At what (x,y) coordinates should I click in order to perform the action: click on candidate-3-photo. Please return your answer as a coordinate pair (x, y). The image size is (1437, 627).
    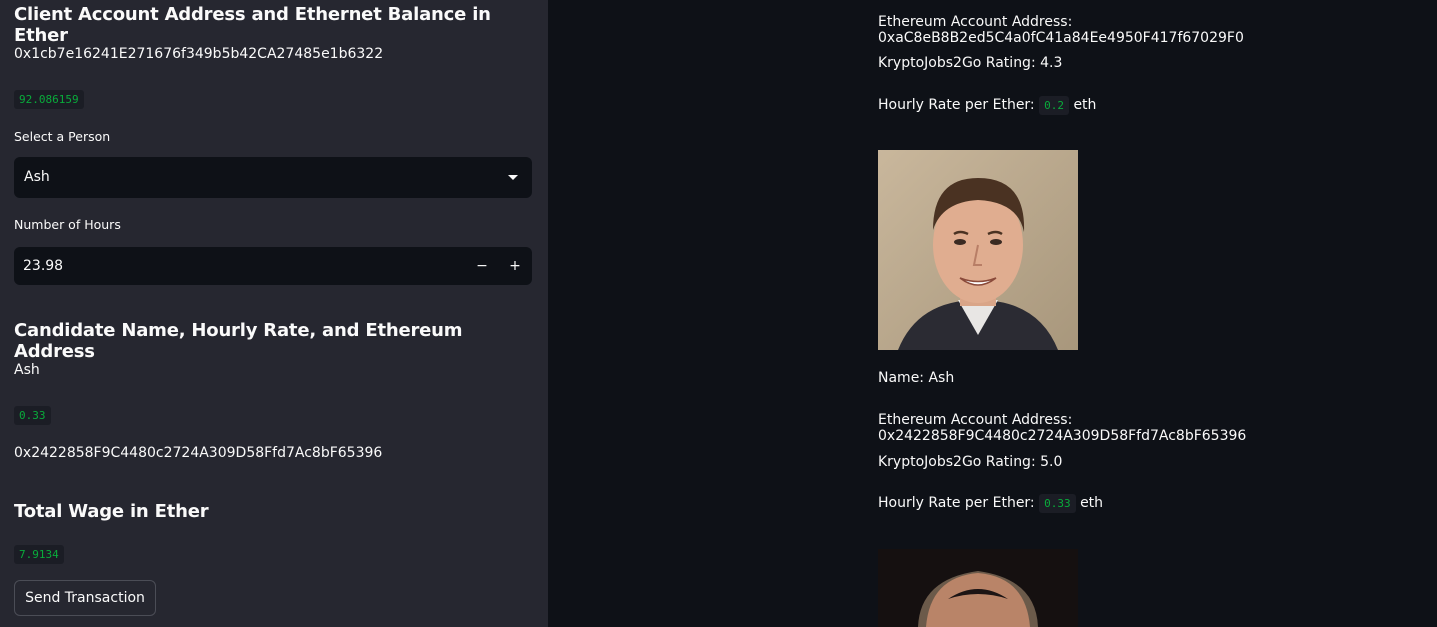
    Looking at the image, I should click on (978, 588).